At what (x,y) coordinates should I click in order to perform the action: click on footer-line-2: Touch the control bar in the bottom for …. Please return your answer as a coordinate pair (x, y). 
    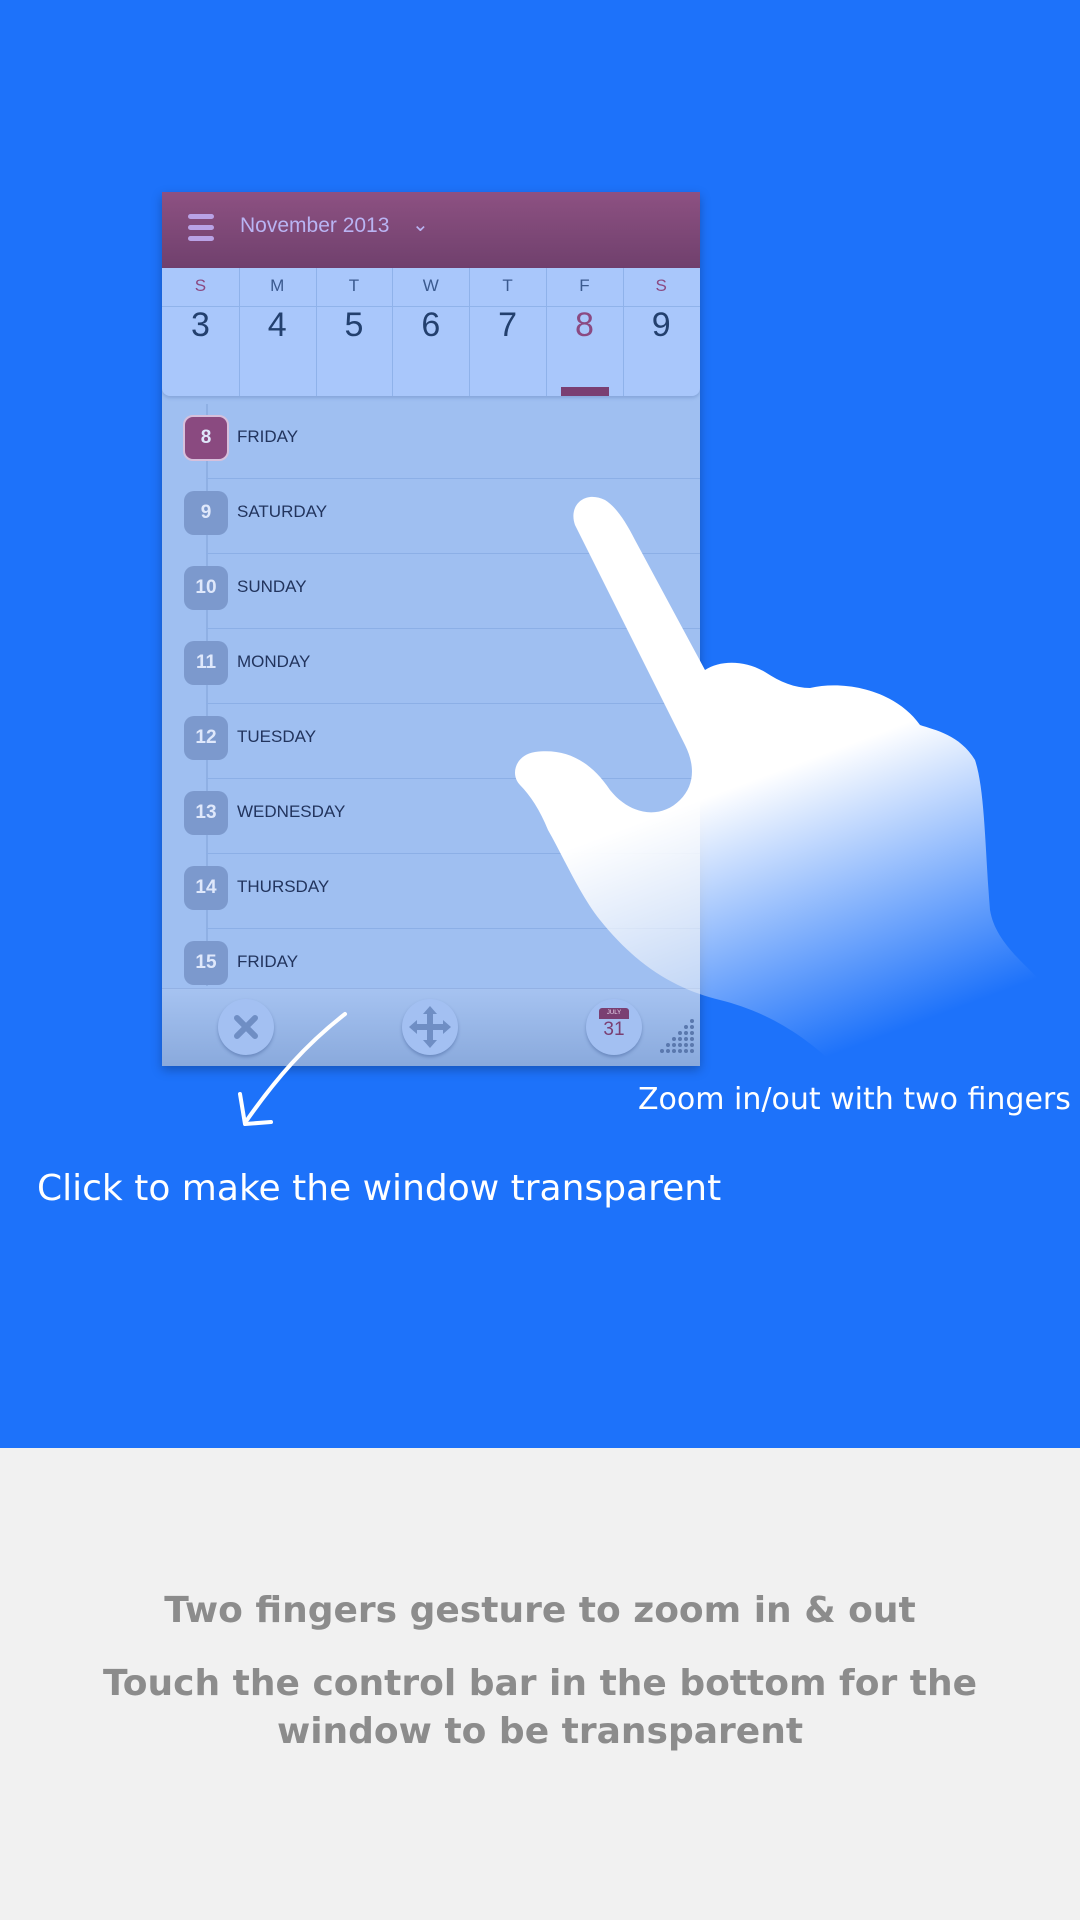
    Looking at the image, I should click on (540, 1707).